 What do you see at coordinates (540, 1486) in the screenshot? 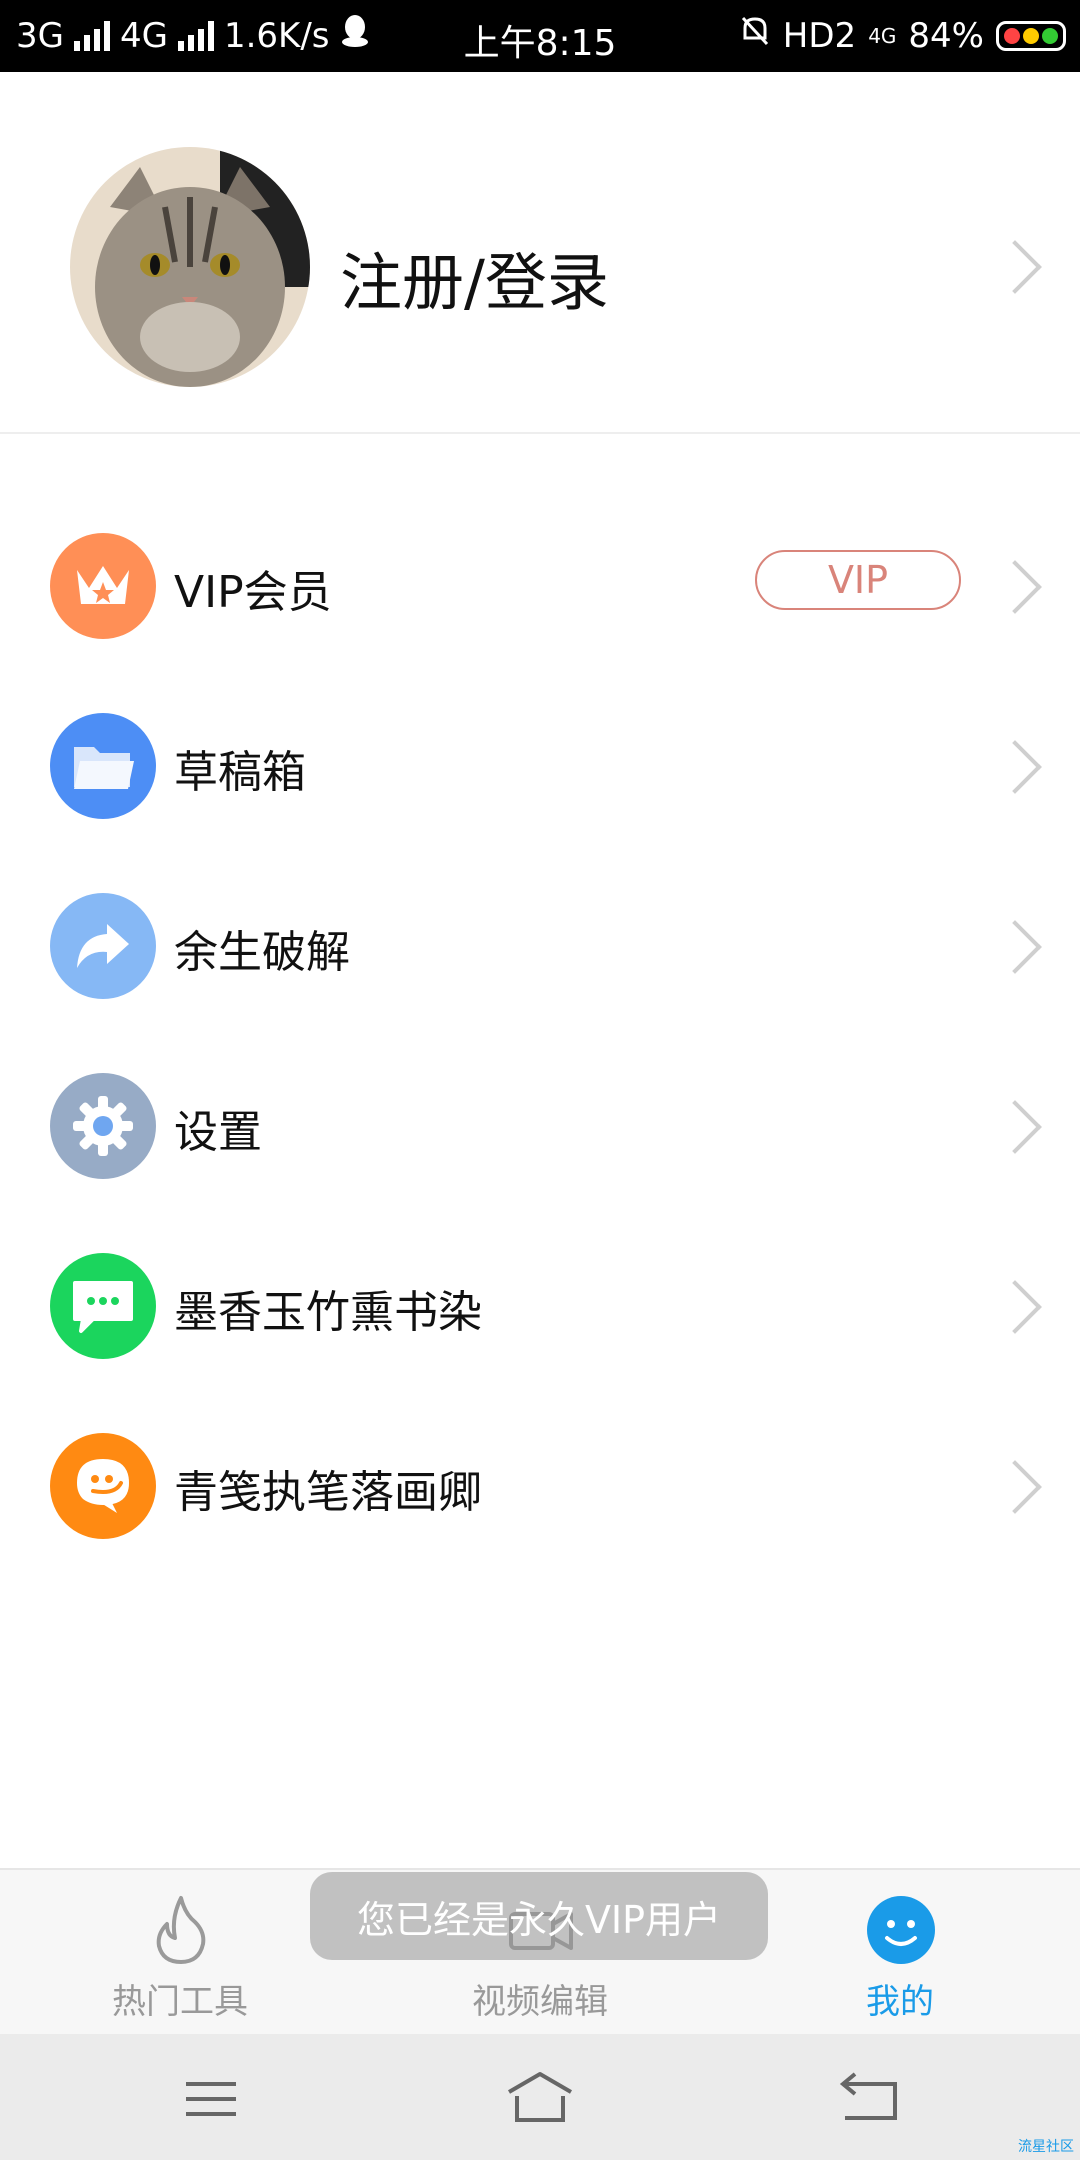
I see `menu-item-qingjian: 青笺执笔落画卿` at bounding box center [540, 1486].